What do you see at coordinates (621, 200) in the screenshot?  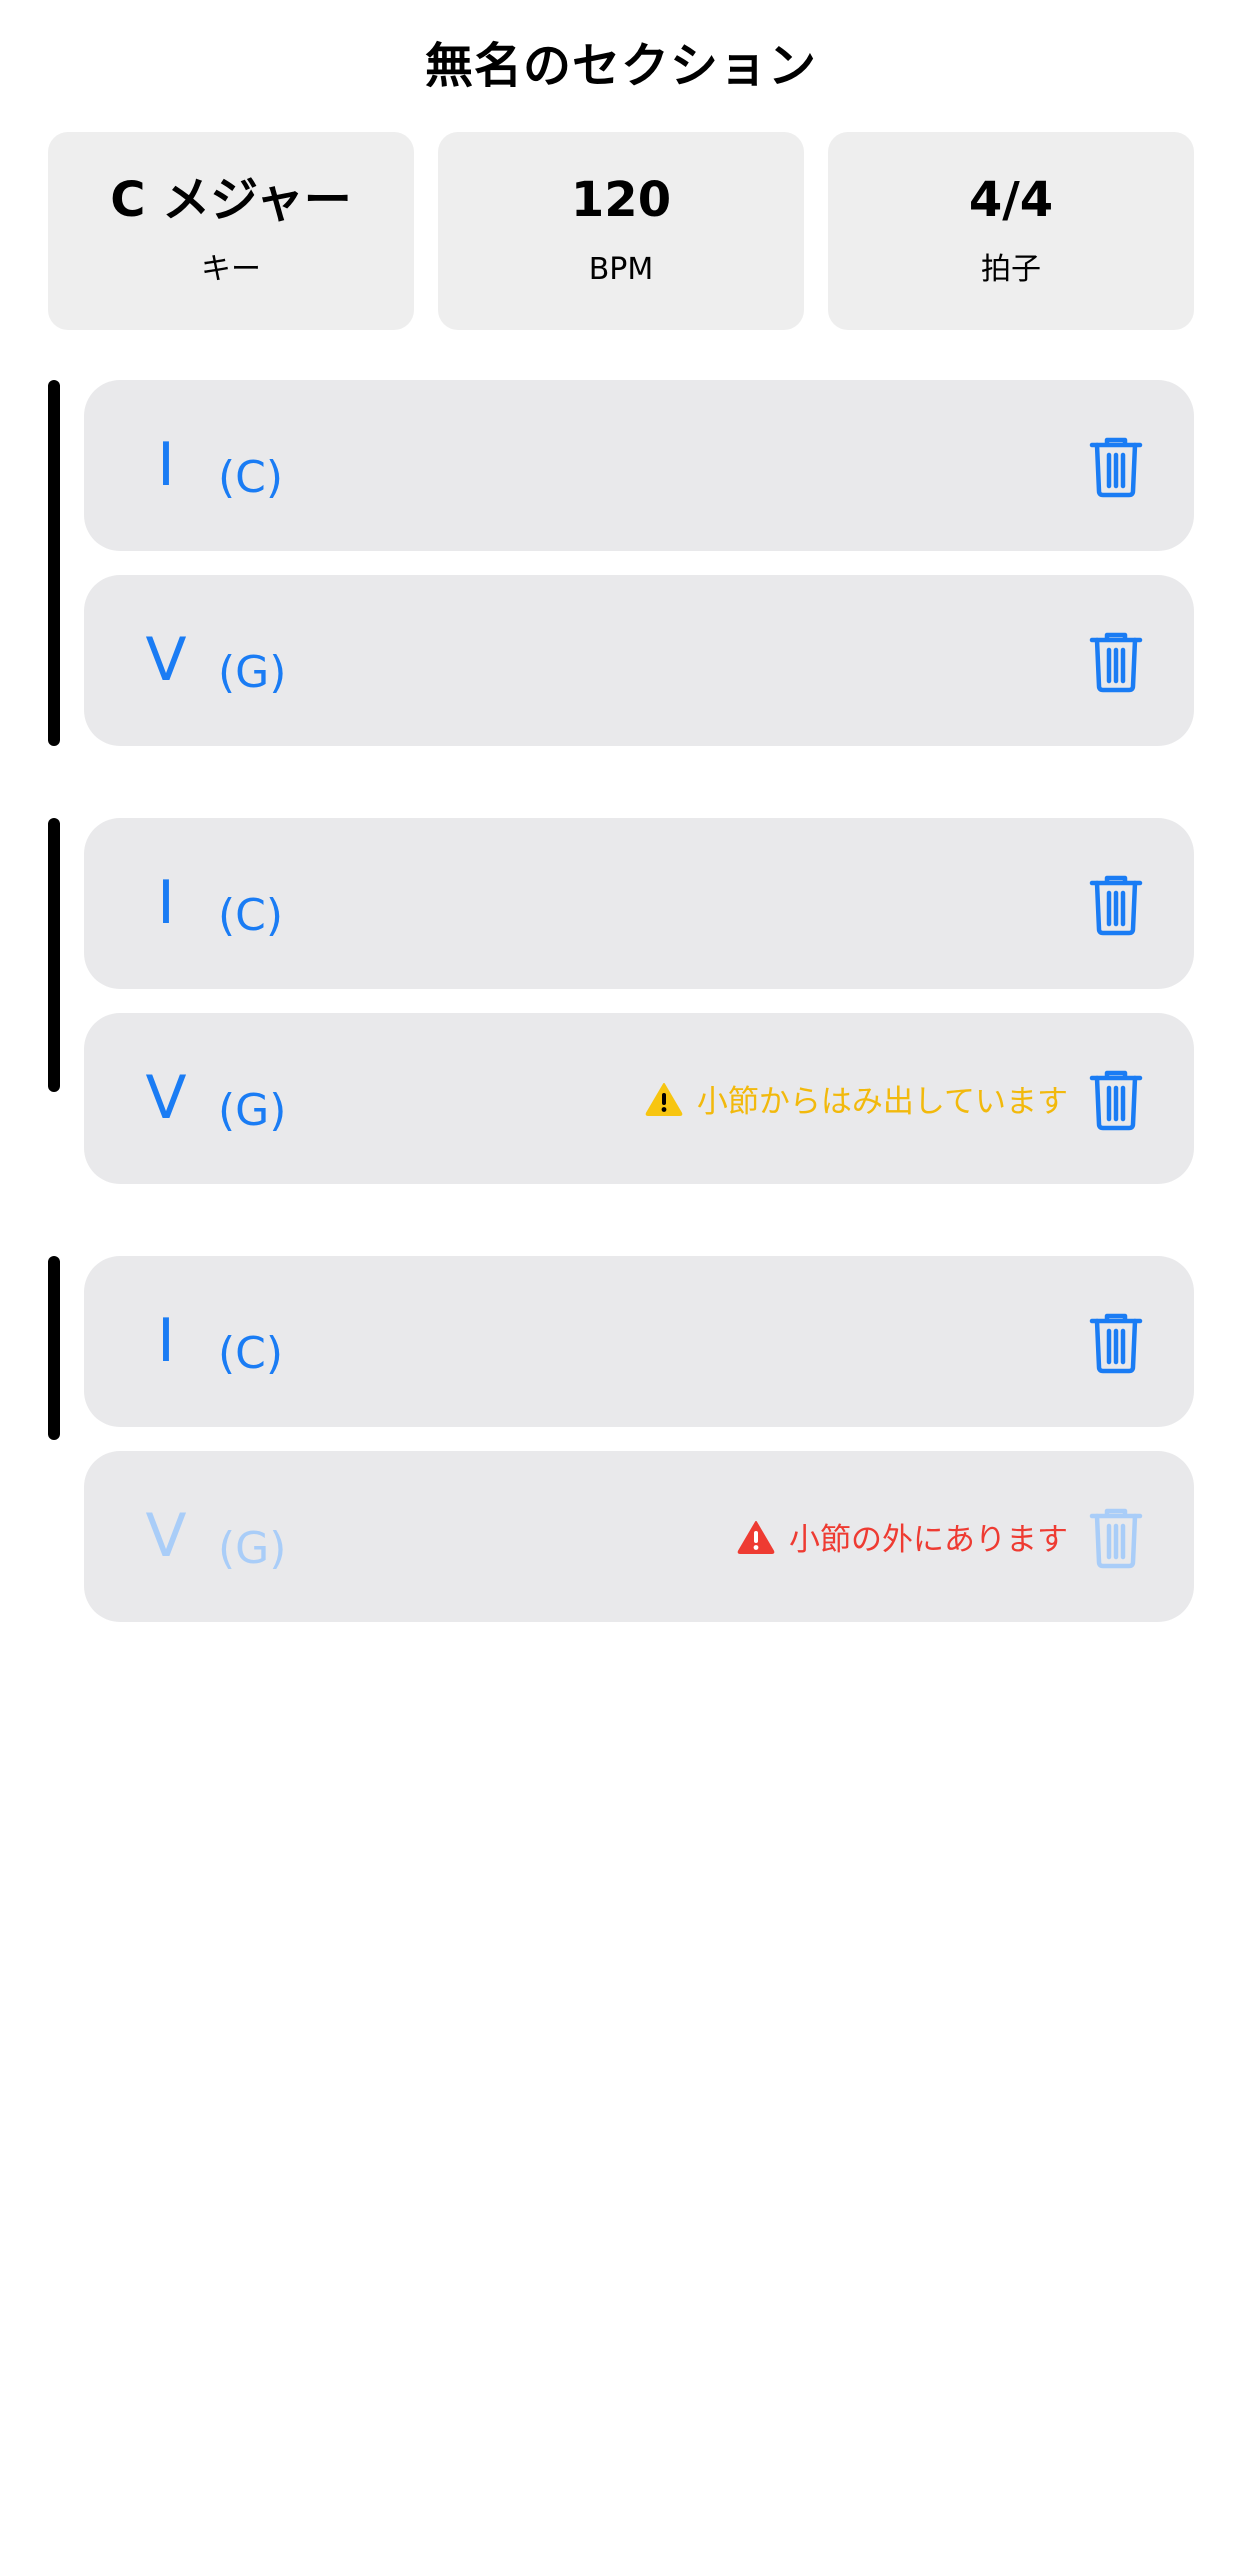 I see `bpm-value: 120` at bounding box center [621, 200].